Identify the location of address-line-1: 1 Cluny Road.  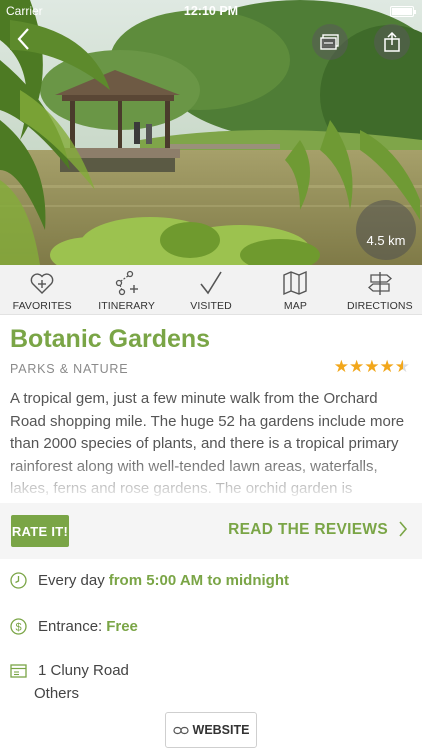
(83, 670).